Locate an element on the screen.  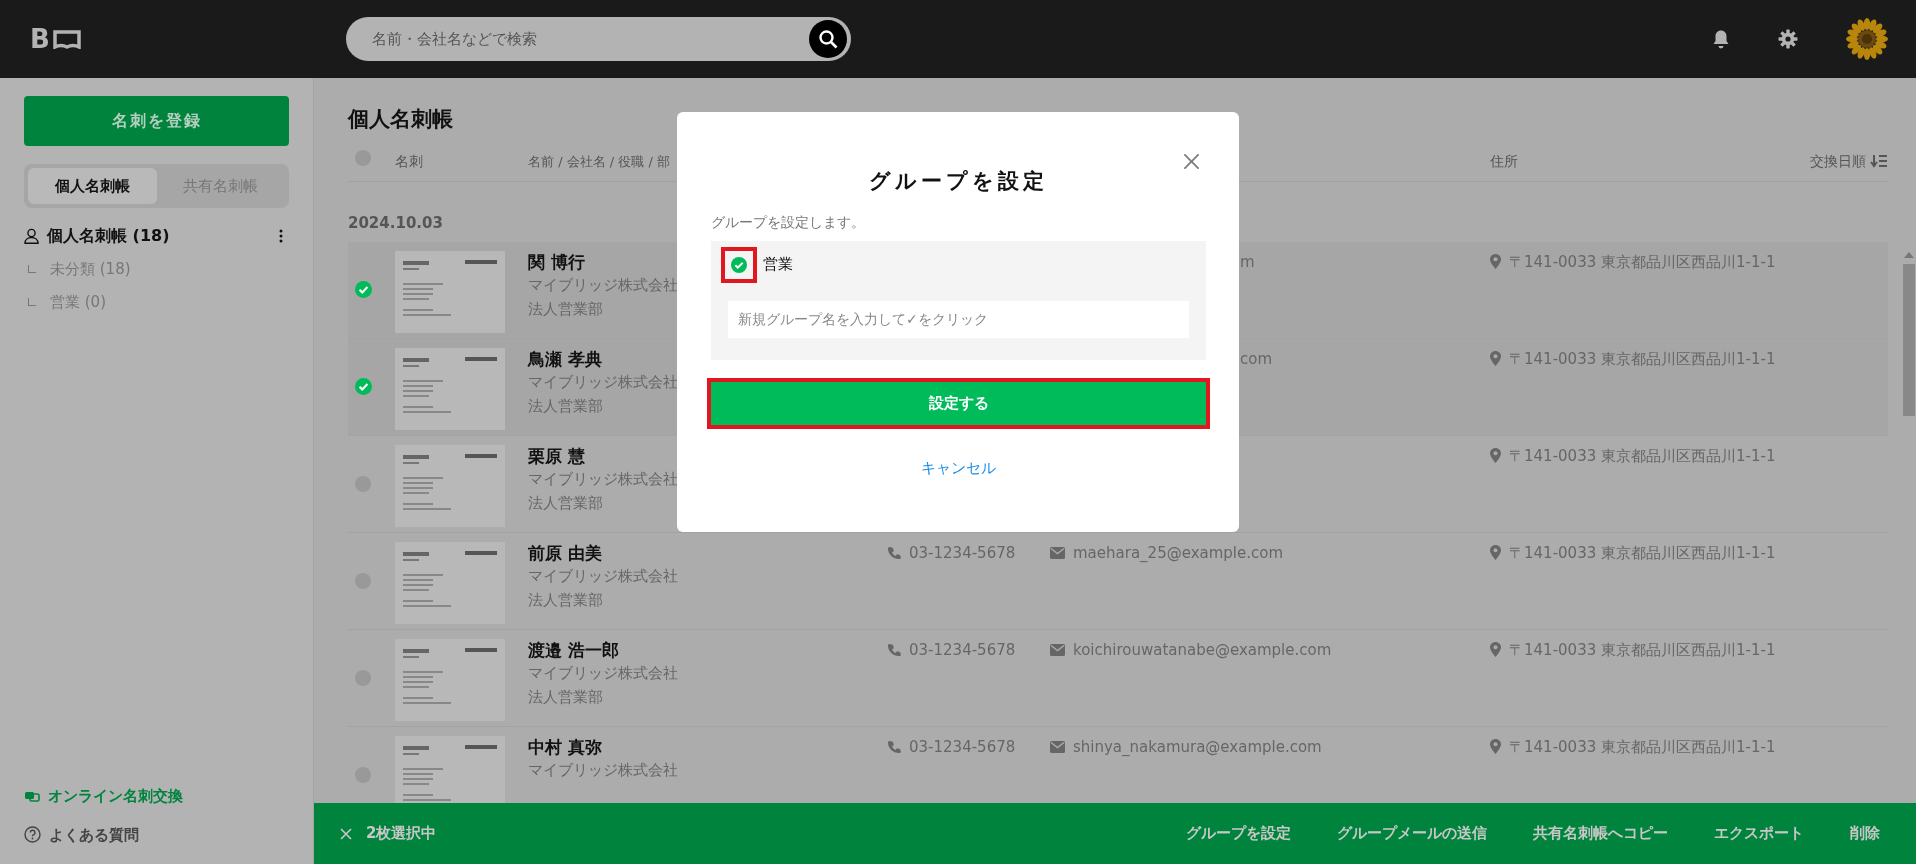
dialog-description: グループを設定します。 is located at coordinates (788, 222).